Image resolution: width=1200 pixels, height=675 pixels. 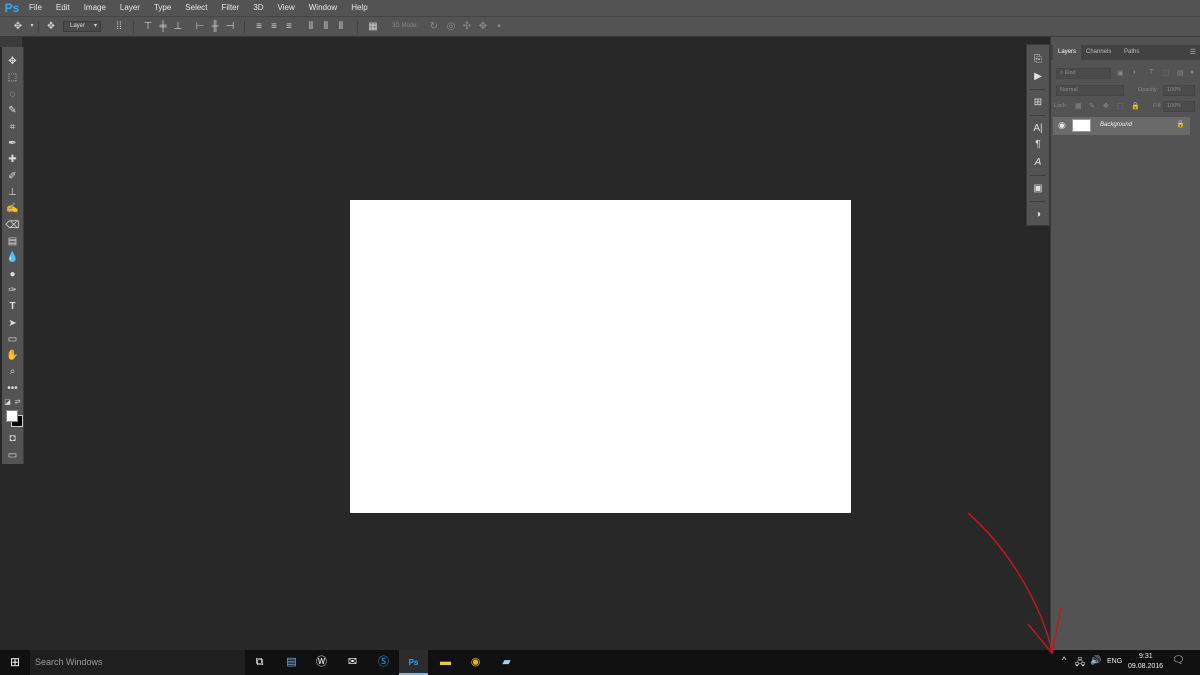 What do you see at coordinates (1193, 52) in the screenshot?
I see `panel-menu-icon: ☰` at bounding box center [1193, 52].